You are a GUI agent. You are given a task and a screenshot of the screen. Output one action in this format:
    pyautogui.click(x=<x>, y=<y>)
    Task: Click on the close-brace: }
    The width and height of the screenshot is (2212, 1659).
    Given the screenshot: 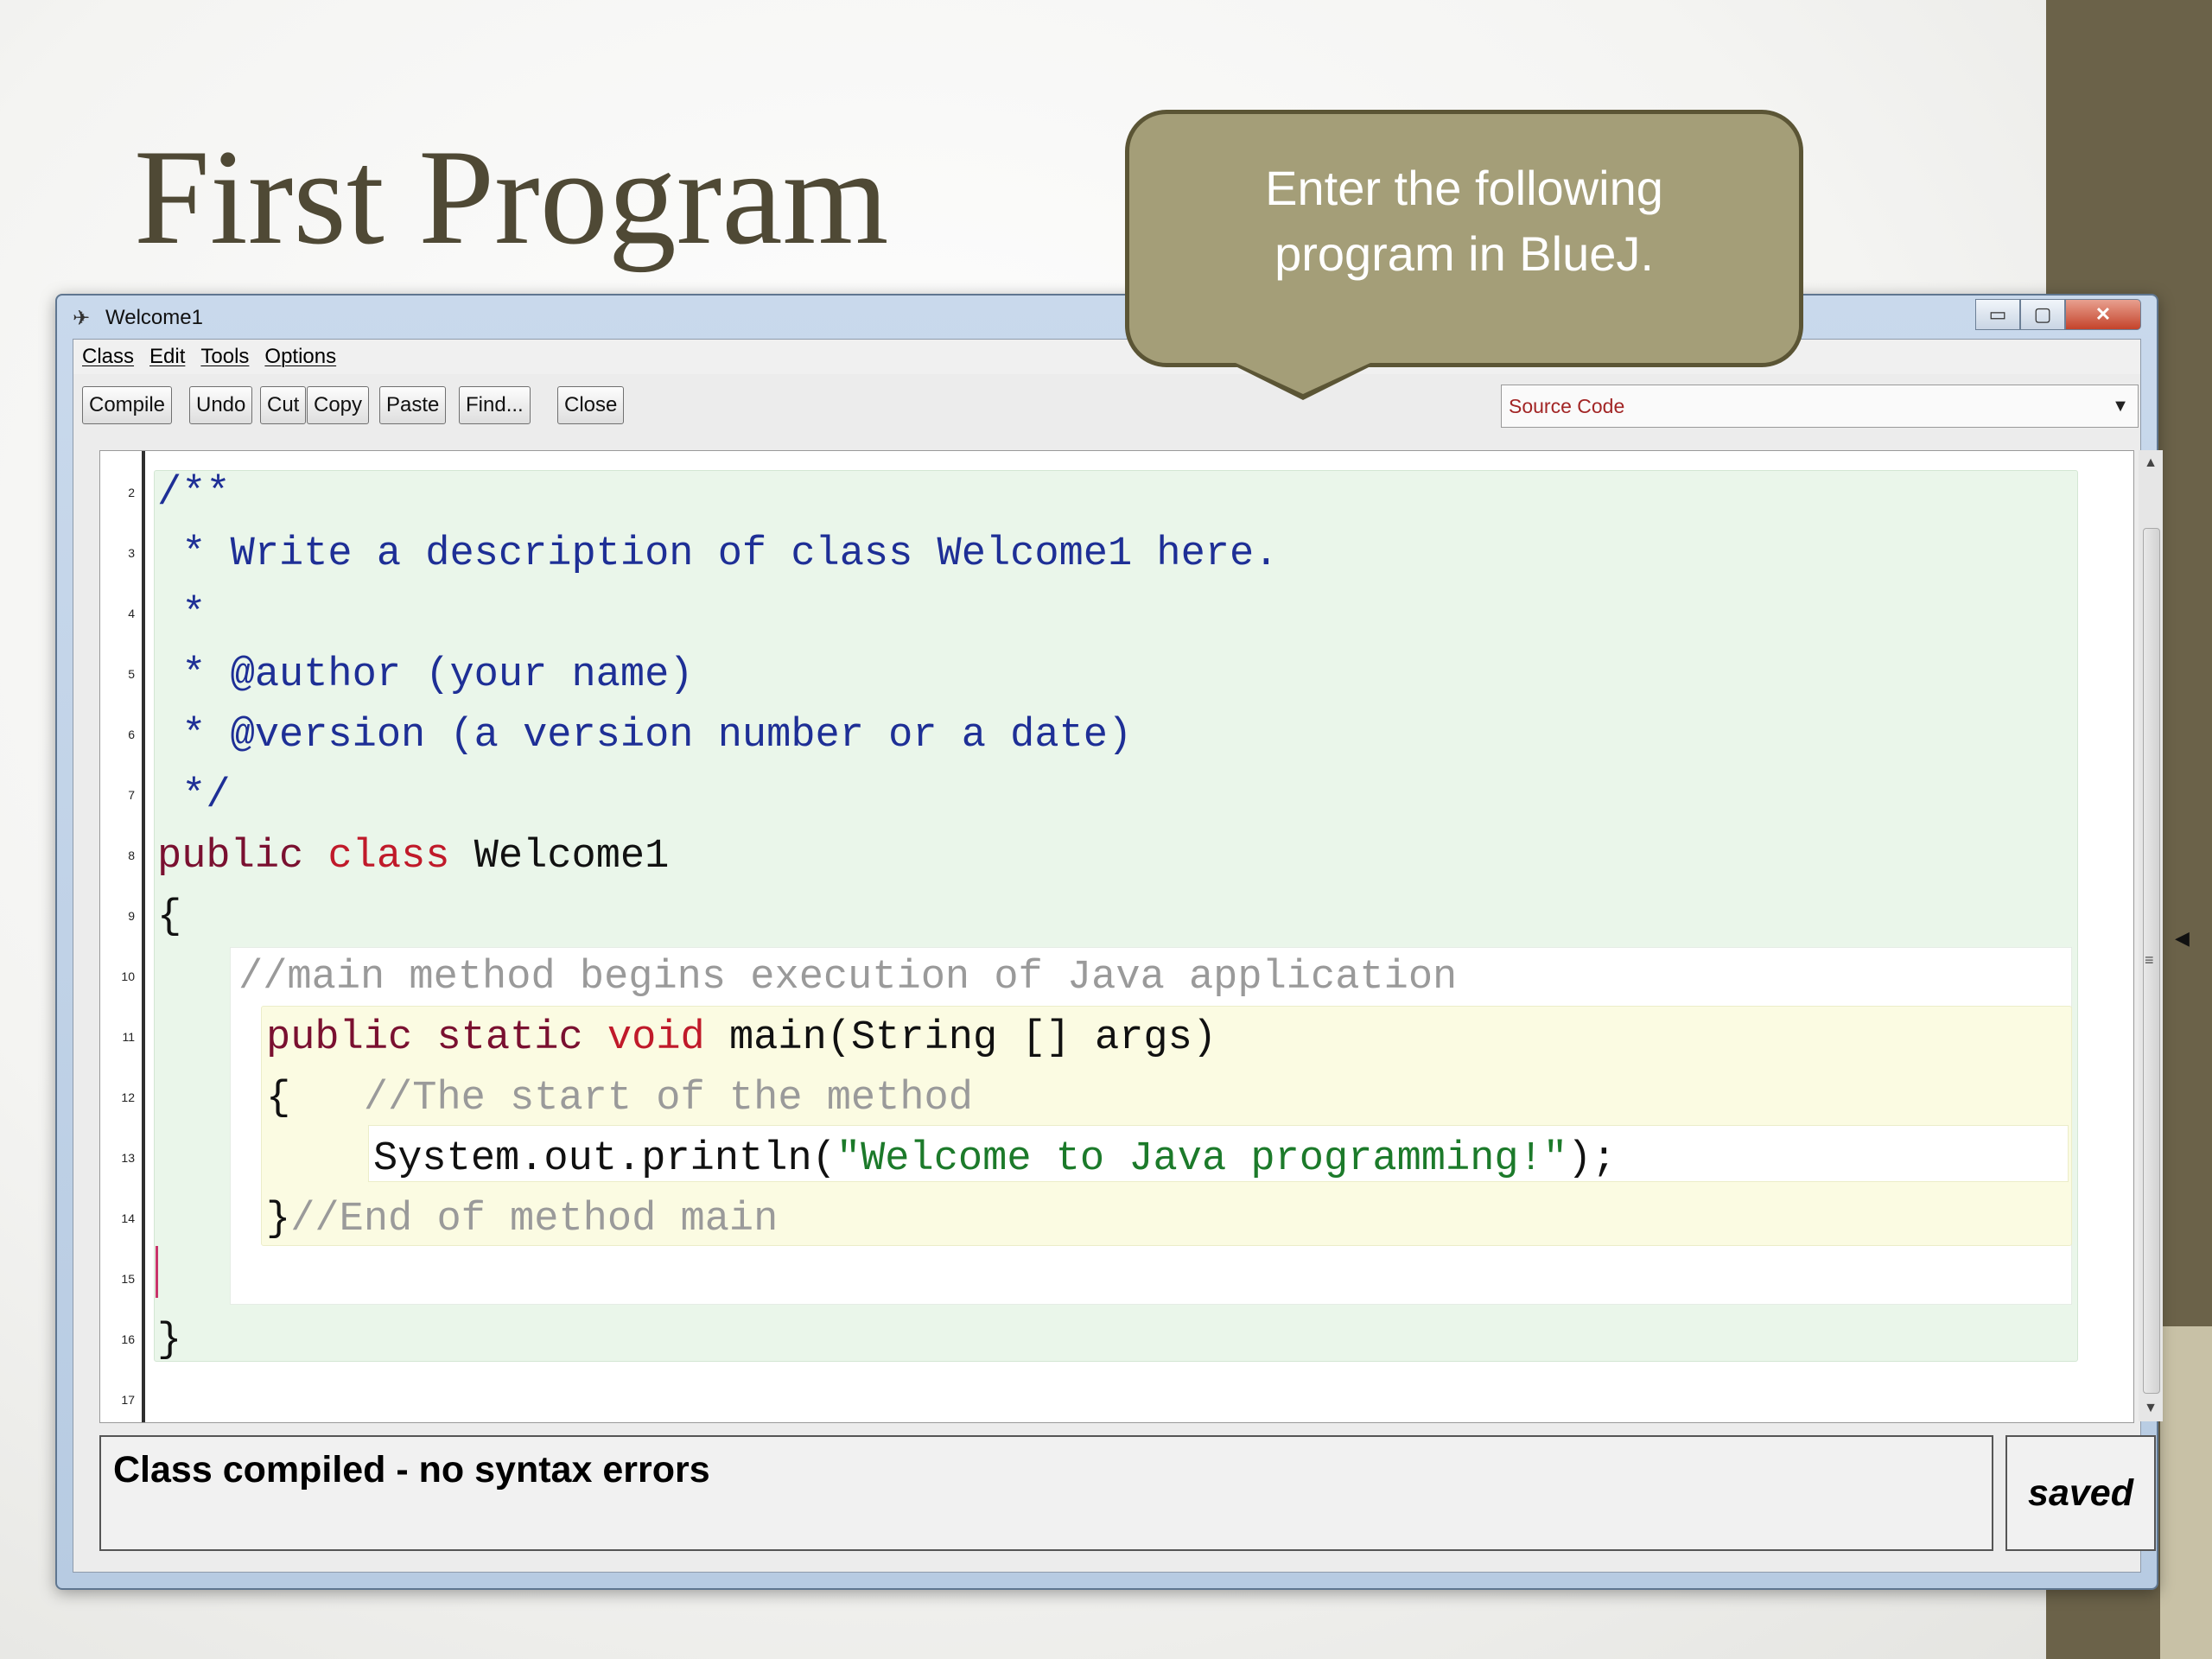 What is the action you would take?
    pyautogui.click(x=278, y=1220)
    